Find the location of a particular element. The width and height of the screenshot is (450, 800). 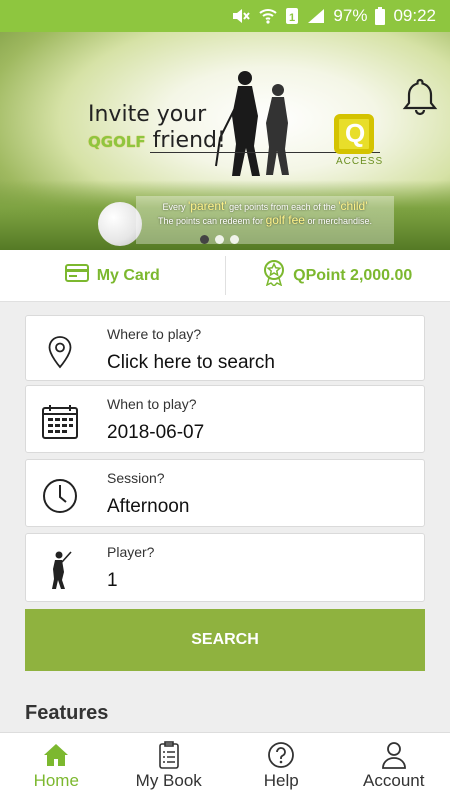

golfer-icon is located at coordinates (60, 570).